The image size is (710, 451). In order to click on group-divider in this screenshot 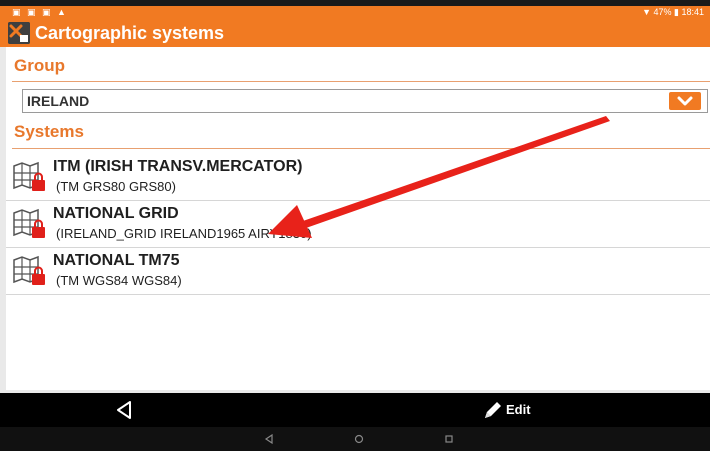, I will do `click(361, 81)`.